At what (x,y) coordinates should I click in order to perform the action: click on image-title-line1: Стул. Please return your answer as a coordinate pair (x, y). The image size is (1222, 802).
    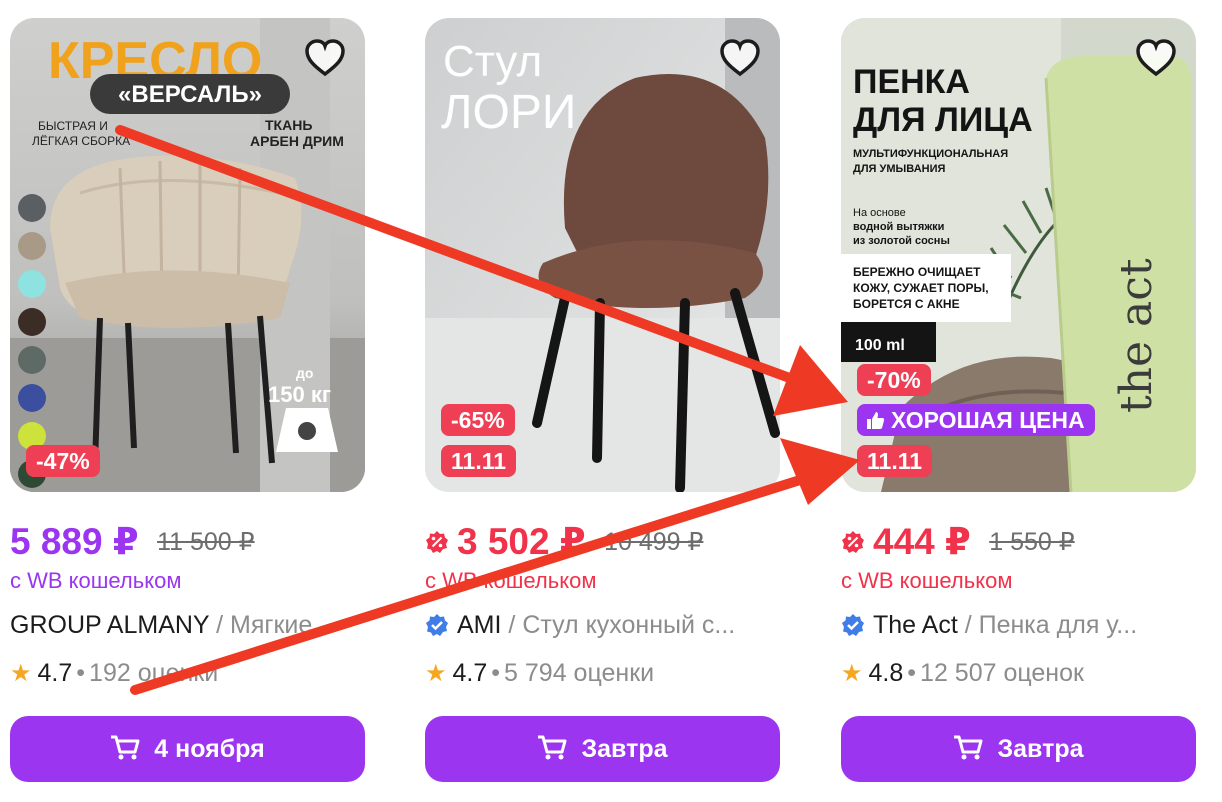
    Looking at the image, I should click on (492, 61).